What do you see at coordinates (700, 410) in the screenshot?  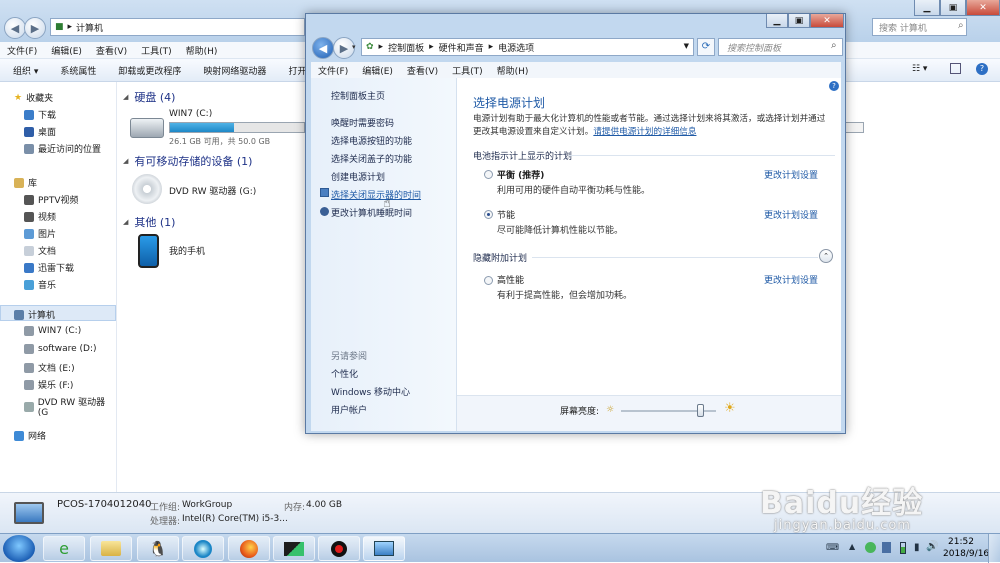 I see `brightness-slider-thumb` at bounding box center [700, 410].